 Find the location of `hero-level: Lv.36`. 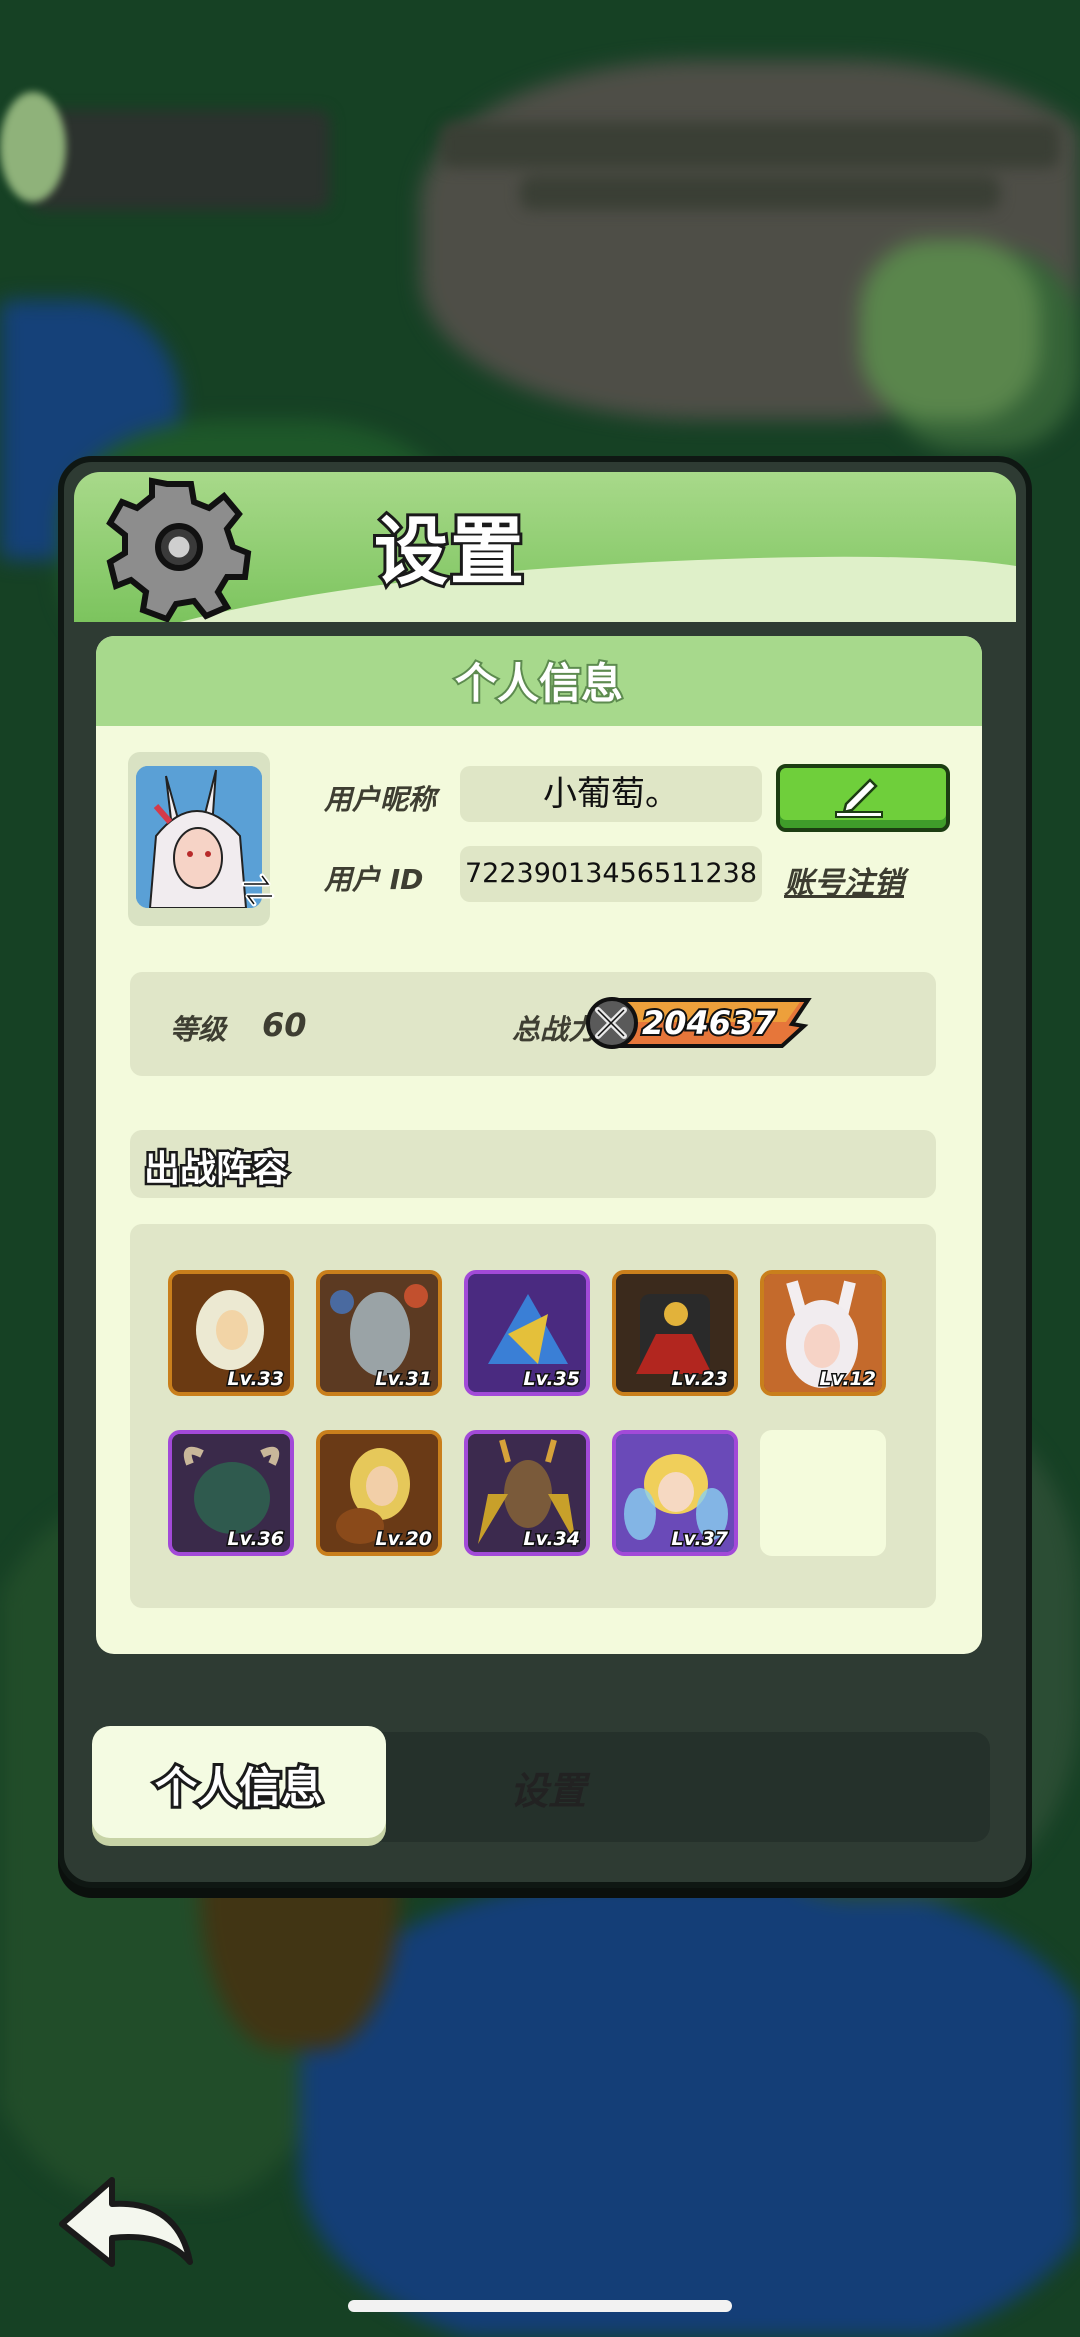

hero-level: Lv.36 is located at coordinates (256, 1539).